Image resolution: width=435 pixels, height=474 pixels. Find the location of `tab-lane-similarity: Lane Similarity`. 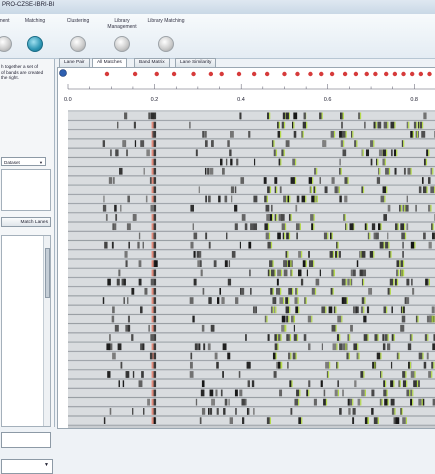

tab-lane-similarity: Lane Similarity is located at coordinates (195, 62).